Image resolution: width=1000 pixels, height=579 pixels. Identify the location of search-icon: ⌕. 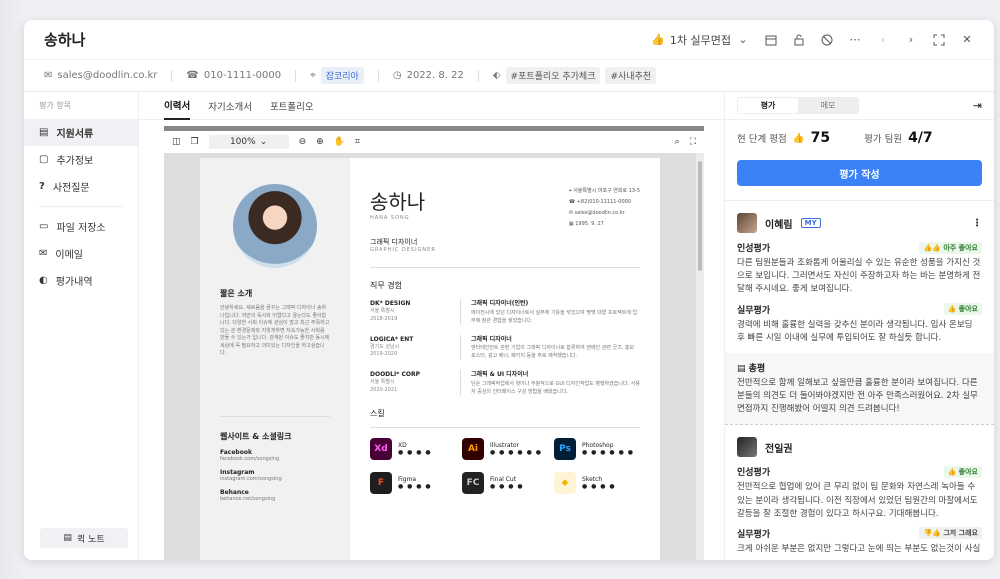
(677, 142).